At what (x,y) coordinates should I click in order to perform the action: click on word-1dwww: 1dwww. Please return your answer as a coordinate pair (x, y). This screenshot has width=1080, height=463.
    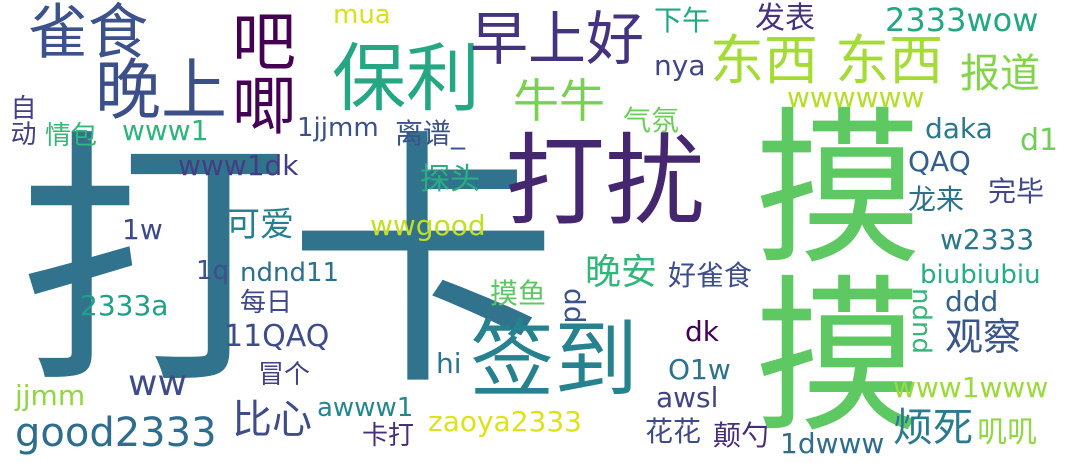
    Looking at the image, I should click on (832, 443).